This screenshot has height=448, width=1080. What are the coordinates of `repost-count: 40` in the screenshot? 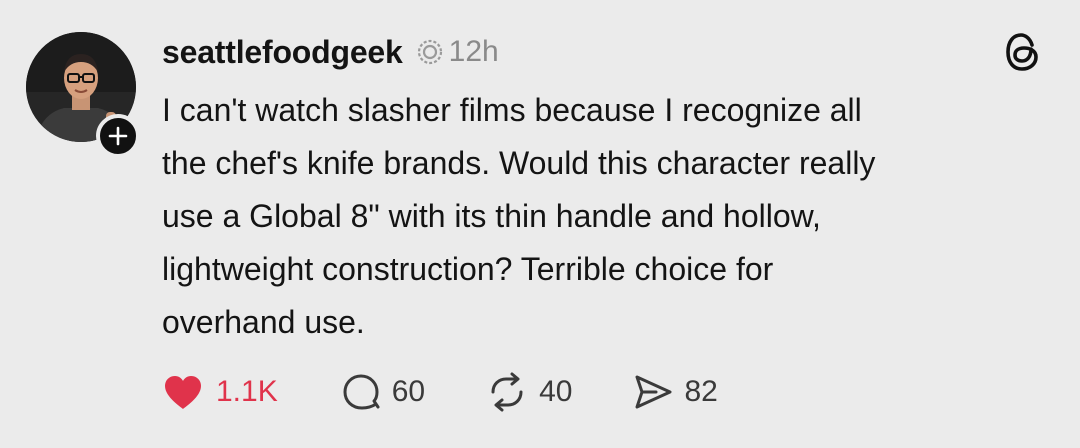 It's located at (556, 391).